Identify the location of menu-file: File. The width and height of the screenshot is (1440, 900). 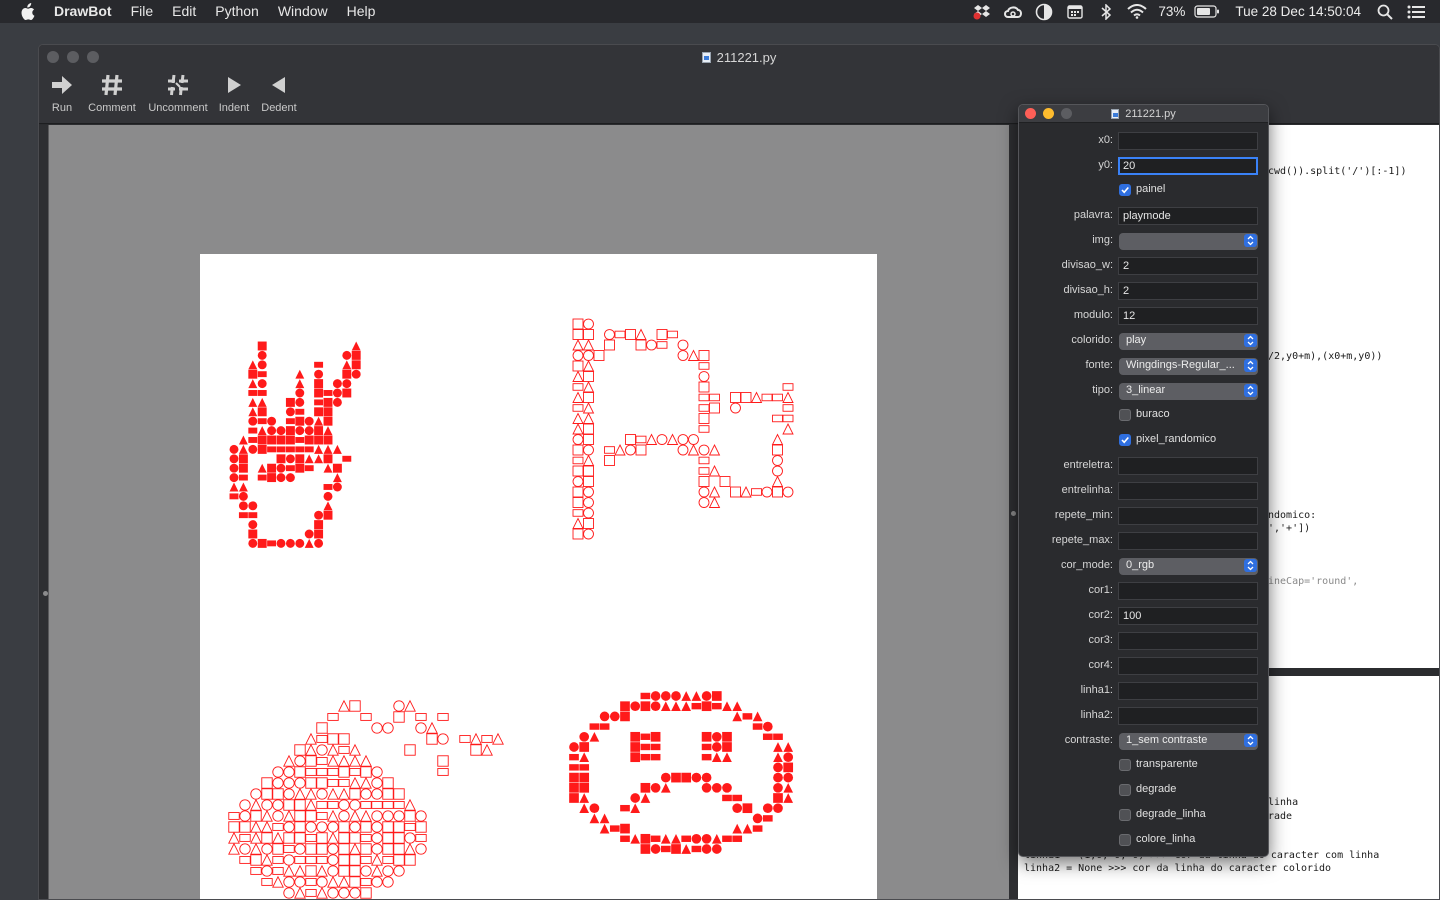
(142, 11).